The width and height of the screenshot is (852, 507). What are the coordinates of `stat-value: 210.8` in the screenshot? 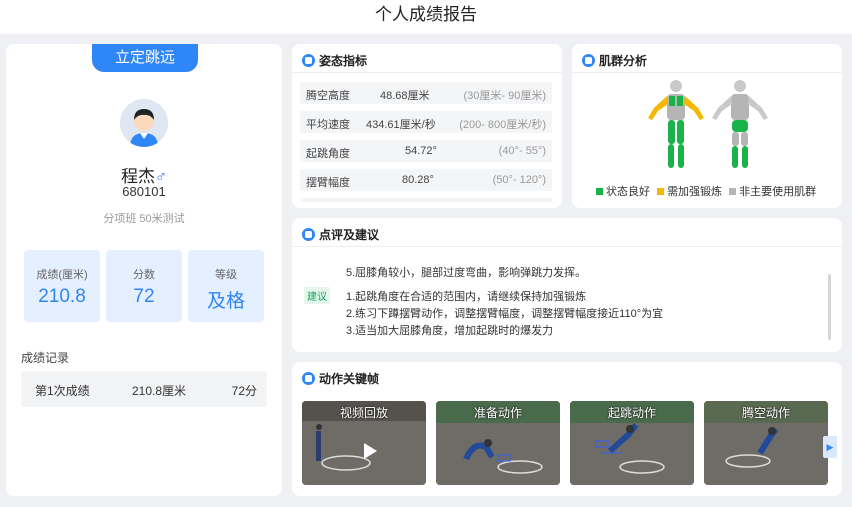 It's located at (62, 296).